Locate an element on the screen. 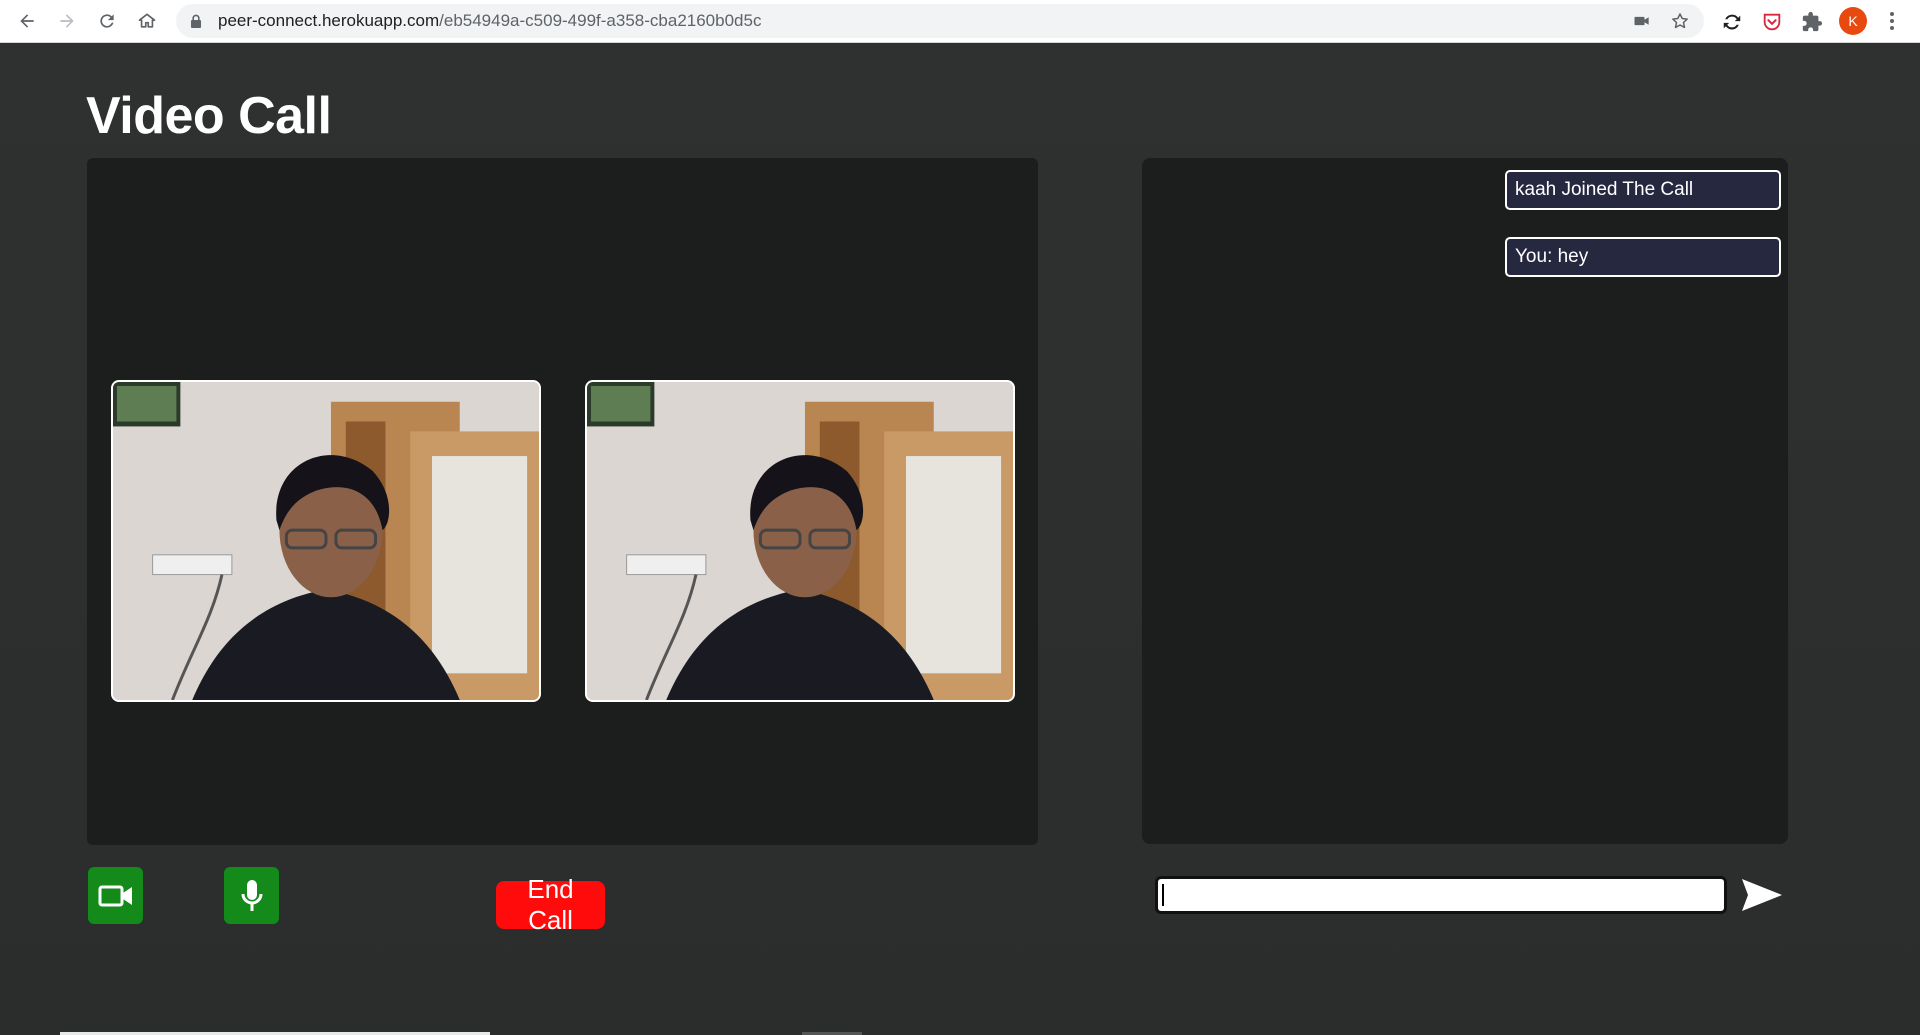  video-camera-icon is located at coordinates (115, 895).